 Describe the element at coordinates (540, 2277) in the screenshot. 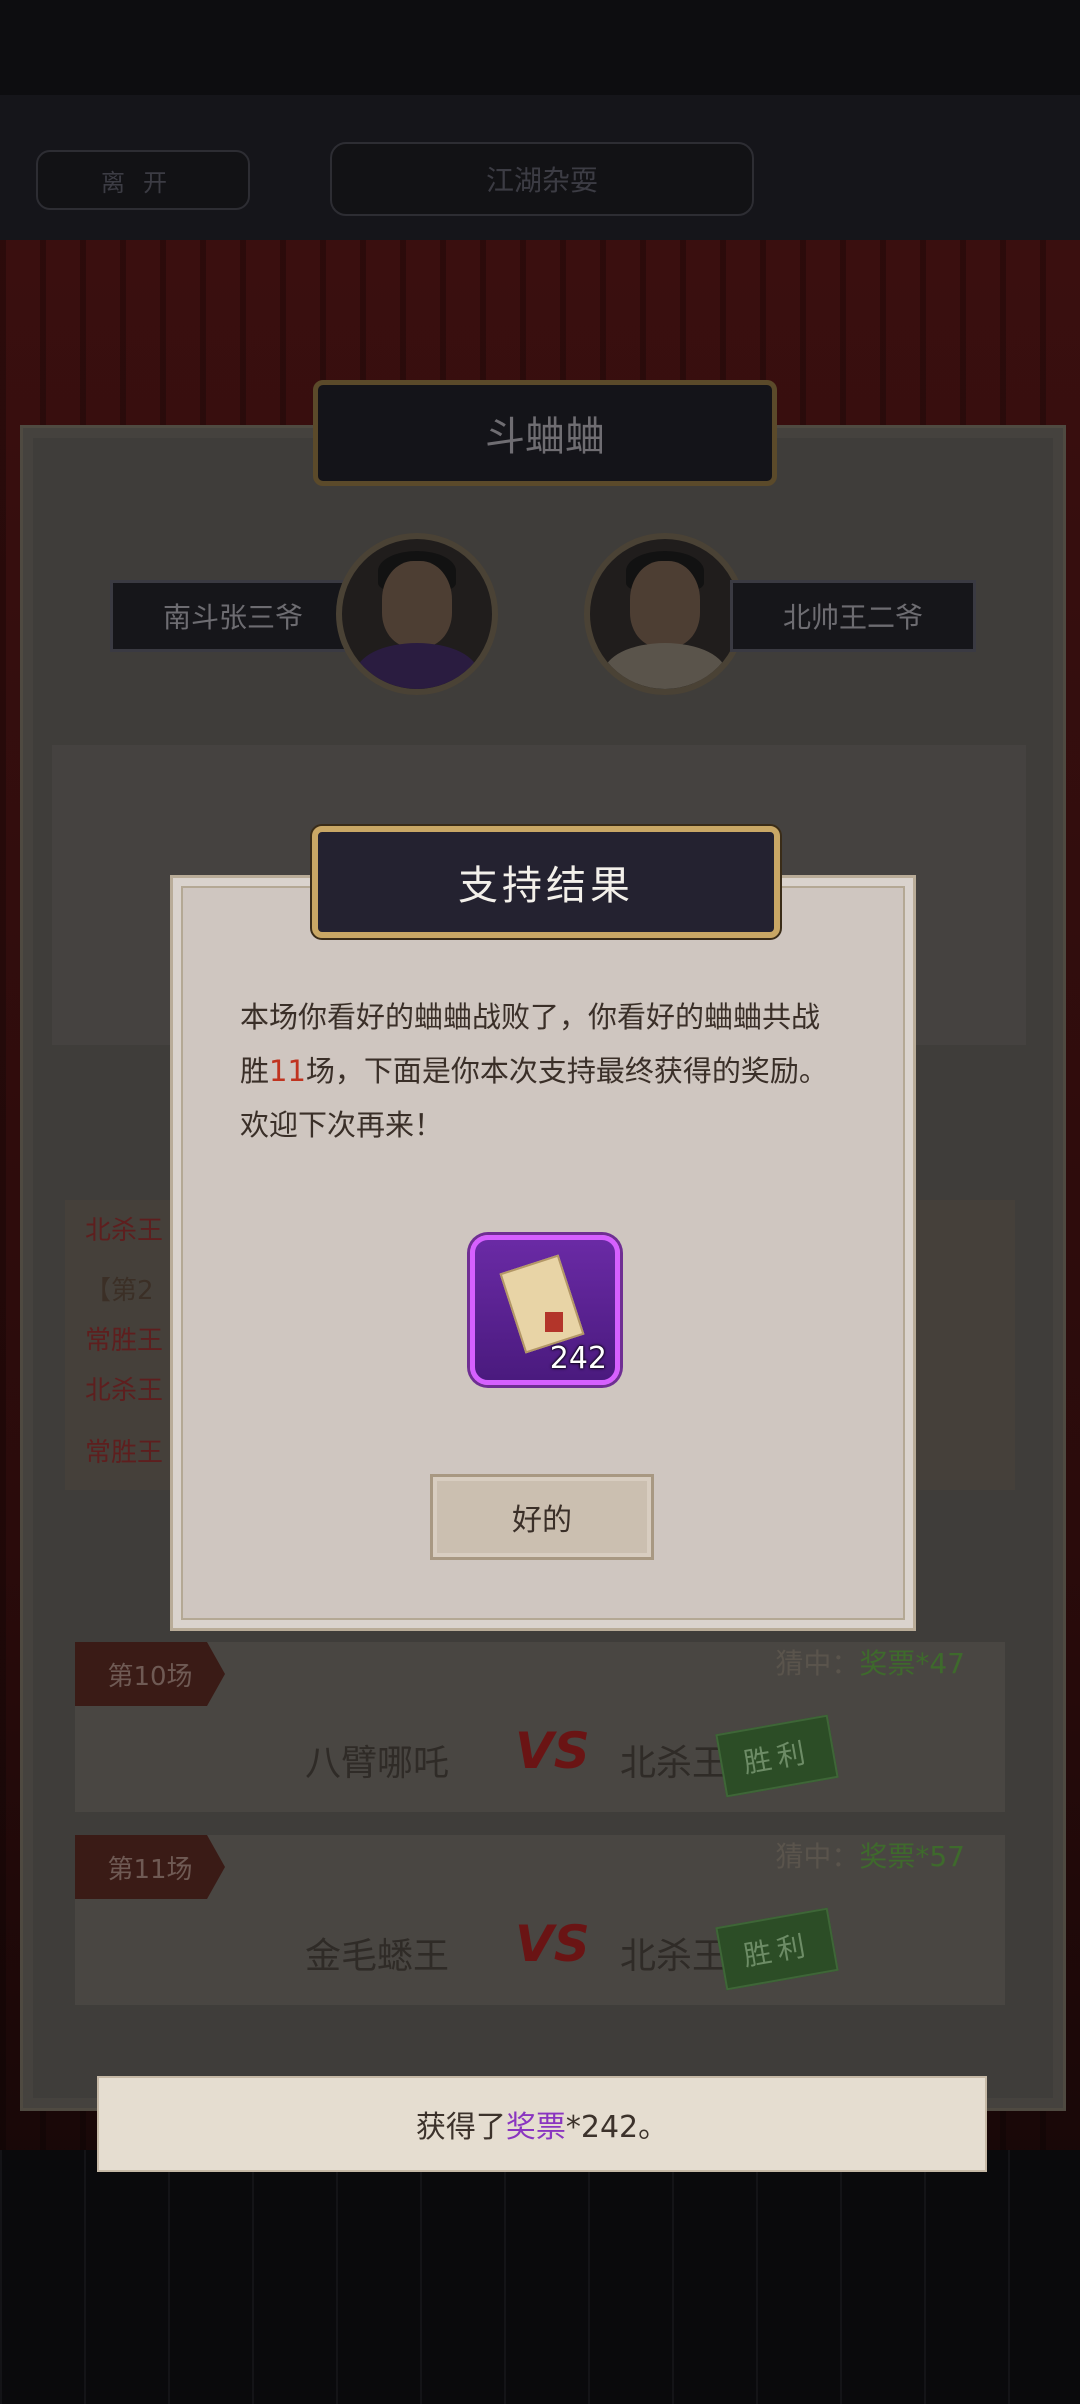

I see `floor-pattern` at that location.